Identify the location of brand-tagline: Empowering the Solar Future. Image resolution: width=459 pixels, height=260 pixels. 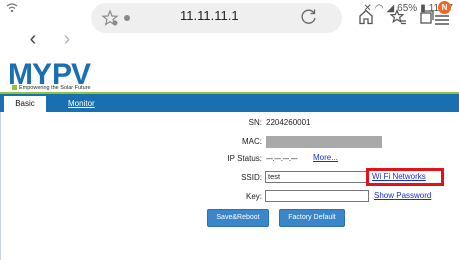
(51, 88).